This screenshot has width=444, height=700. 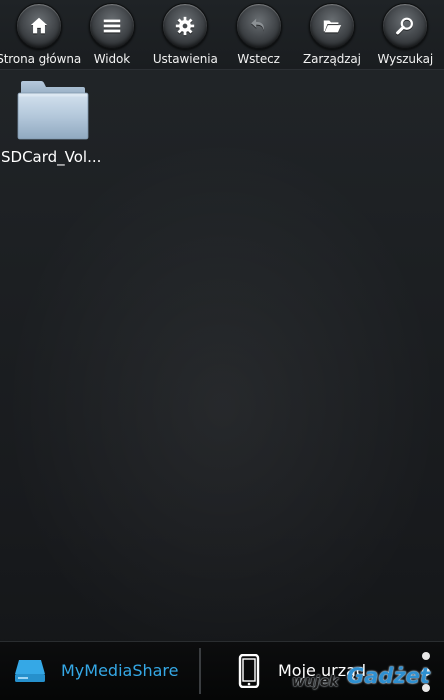 What do you see at coordinates (258, 26) in the screenshot?
I see `back-arrow-icon` at bounding box center [258, 26].